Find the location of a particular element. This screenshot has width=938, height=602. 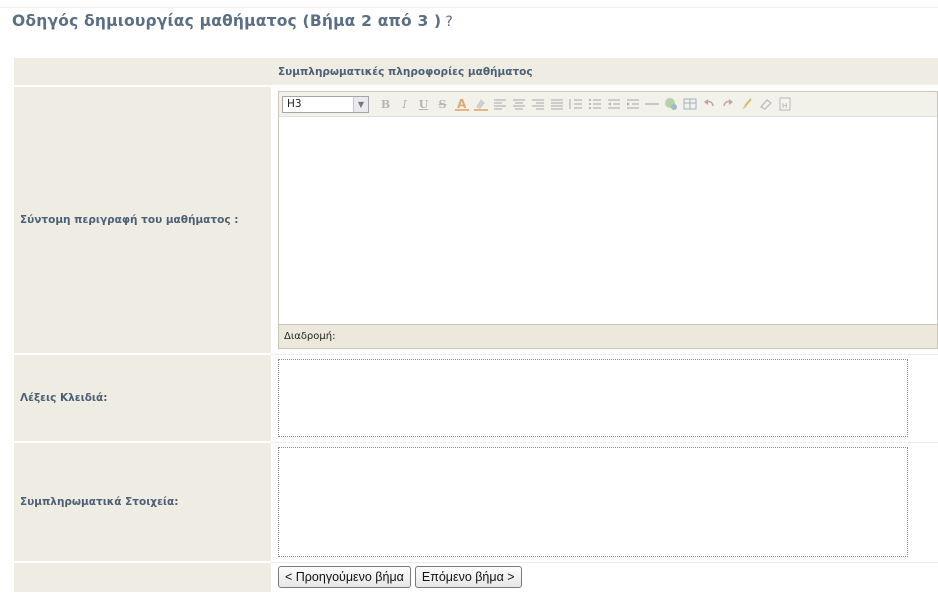

undo-icon is located at coordinates (708, 104).